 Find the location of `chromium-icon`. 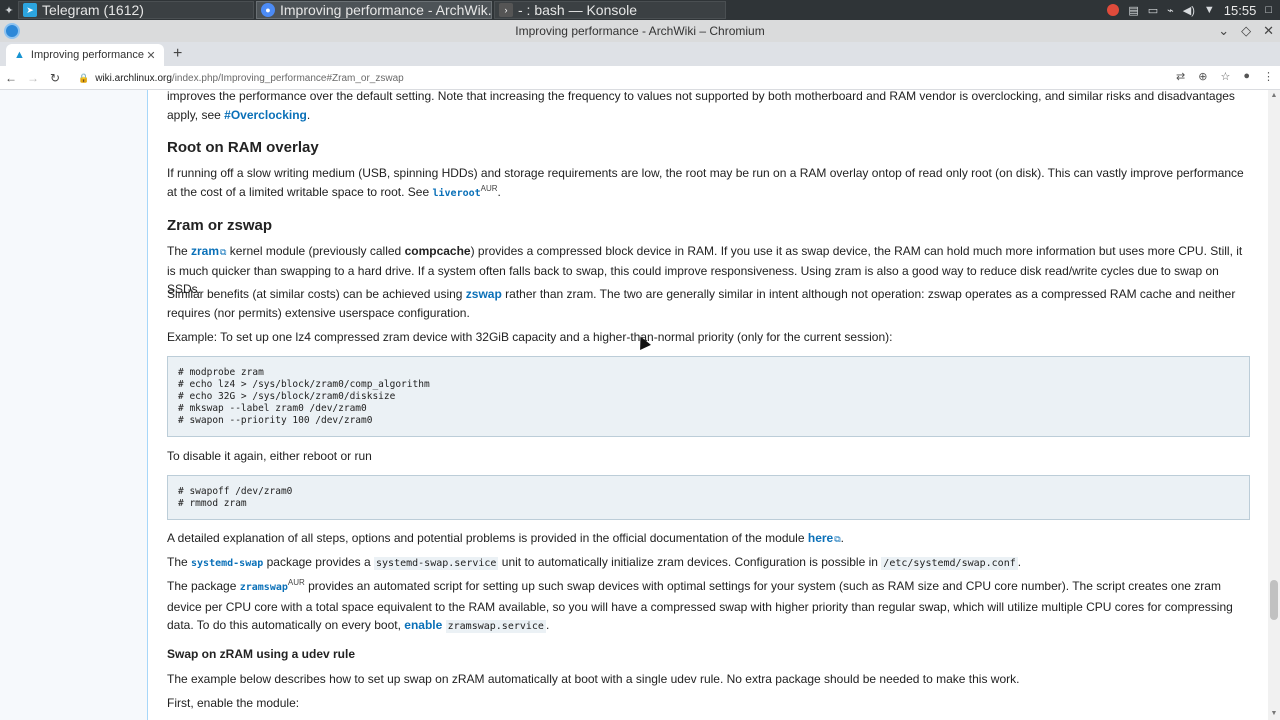

chromium-icon is located at coordinates (12, 31).